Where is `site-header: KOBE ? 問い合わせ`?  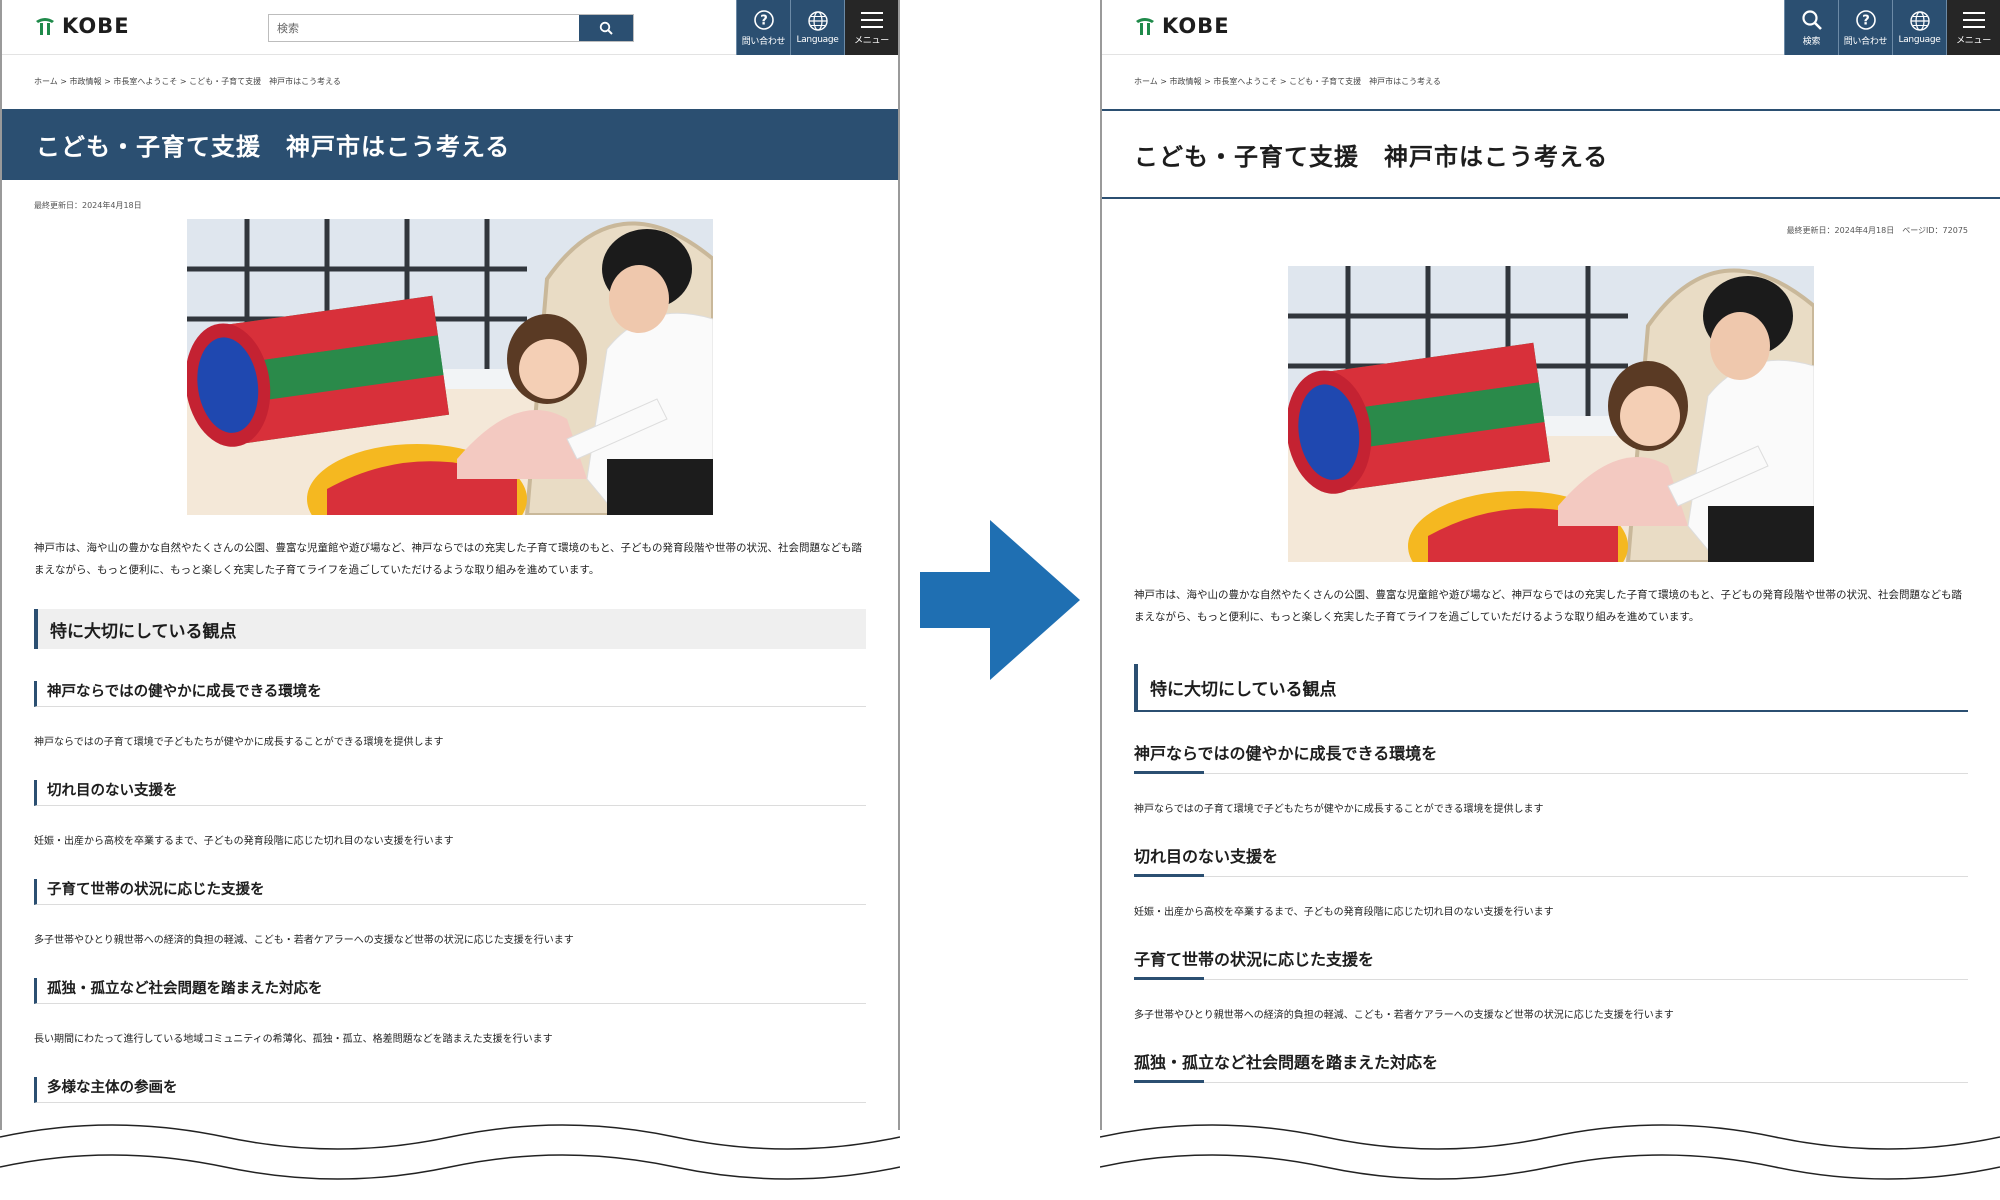 site-header: KOBE ? 問い合わせ is located at coordinates (450, 27).